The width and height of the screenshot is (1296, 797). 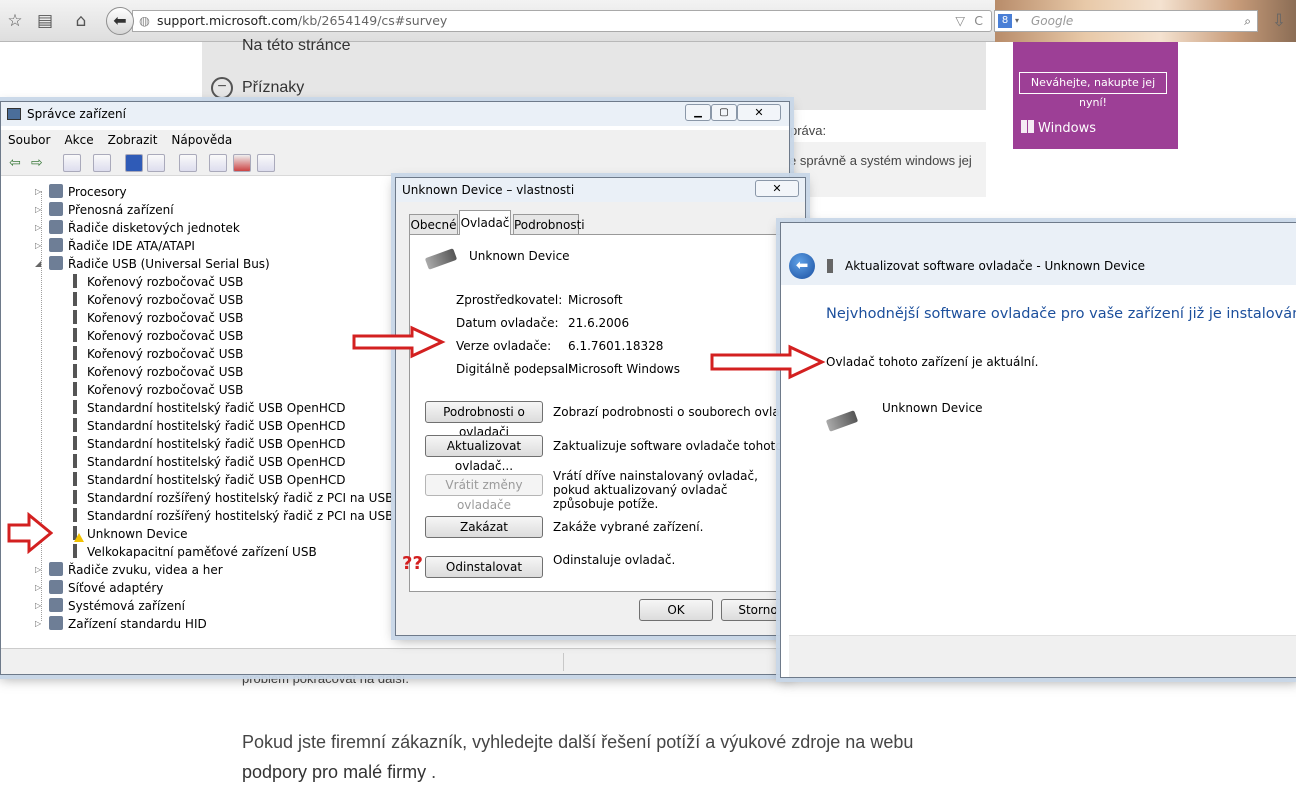 What do you see at coordinates (842, 421) in the screenshot?
I see `wizard-usb-device-icon` at bounding box center [842, 421].